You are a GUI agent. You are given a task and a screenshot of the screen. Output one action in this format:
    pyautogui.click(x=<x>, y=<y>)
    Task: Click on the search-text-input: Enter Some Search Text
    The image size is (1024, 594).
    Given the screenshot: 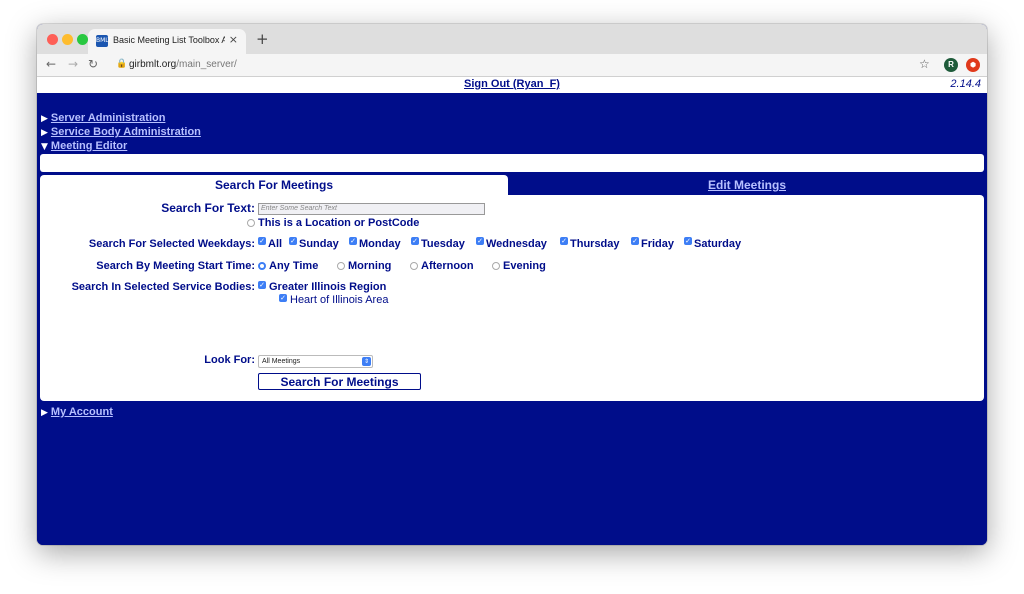 What is the action you would take?
    pyautogui.click(x=371, y=209)
    